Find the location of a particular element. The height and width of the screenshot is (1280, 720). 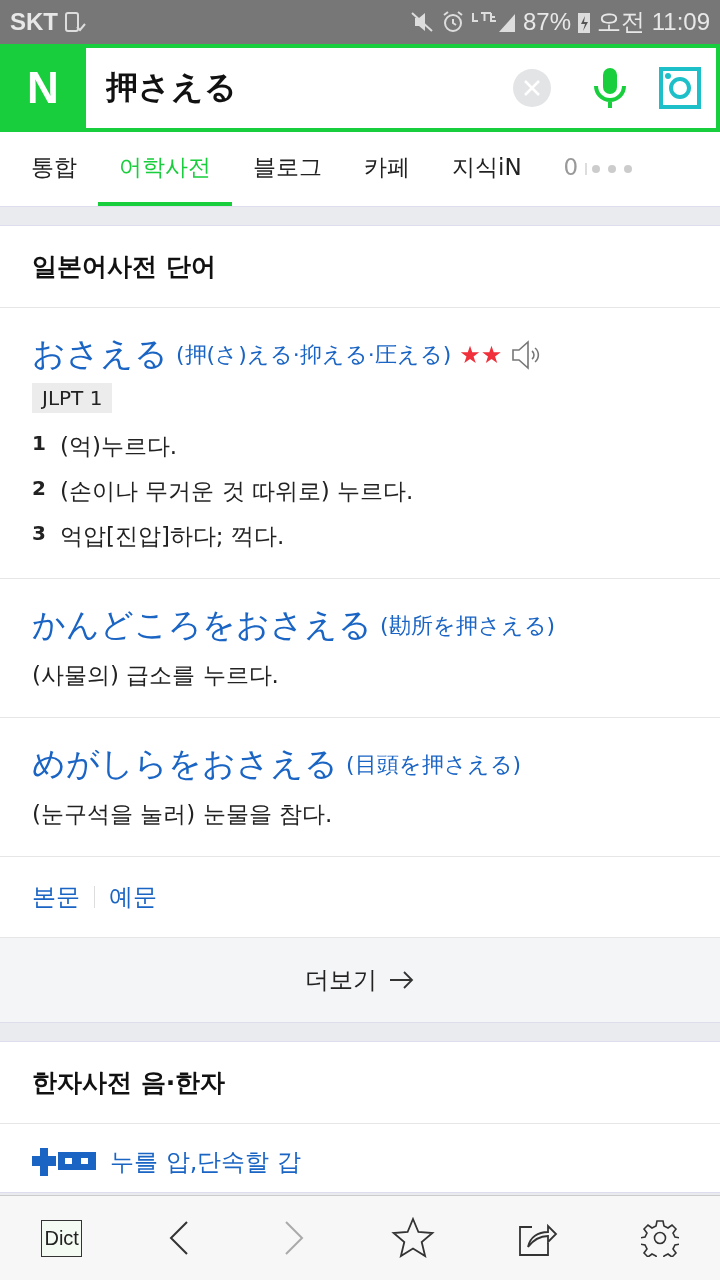

phrase-meaning: (눈구석을 눌러) 눈물을 참다. is located at coordinates (183, 814).